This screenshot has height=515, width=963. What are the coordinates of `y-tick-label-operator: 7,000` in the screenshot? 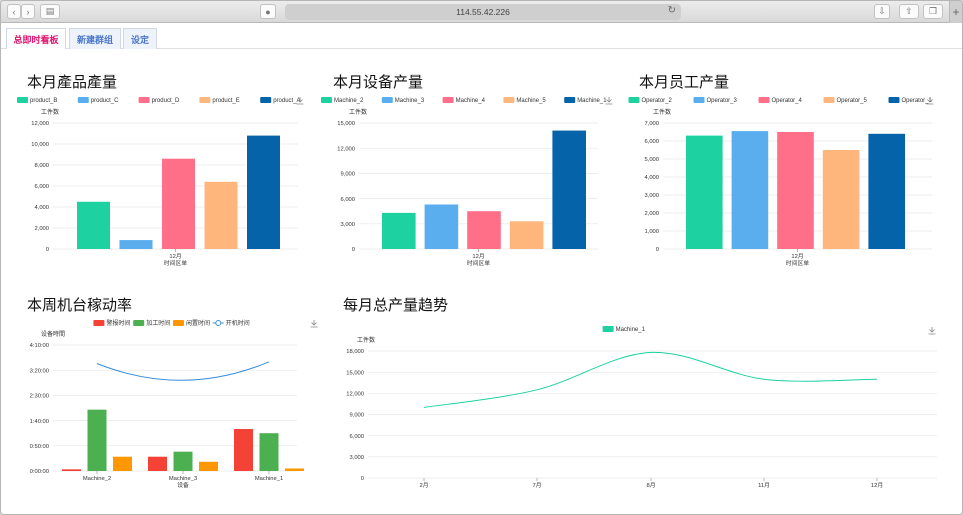 It's located at (651, 124).